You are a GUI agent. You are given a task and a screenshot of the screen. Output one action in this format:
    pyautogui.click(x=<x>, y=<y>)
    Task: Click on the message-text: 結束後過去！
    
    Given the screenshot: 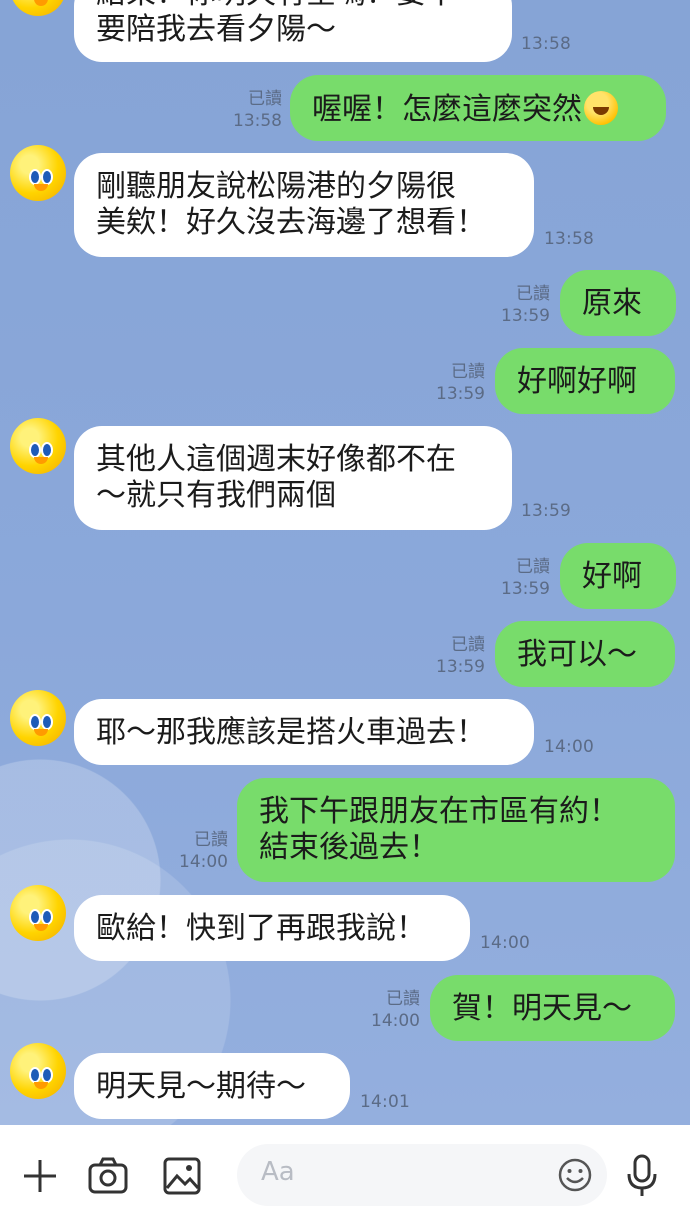 What is the action you would take?
    pyautogui.click(x=349, y=847)
    